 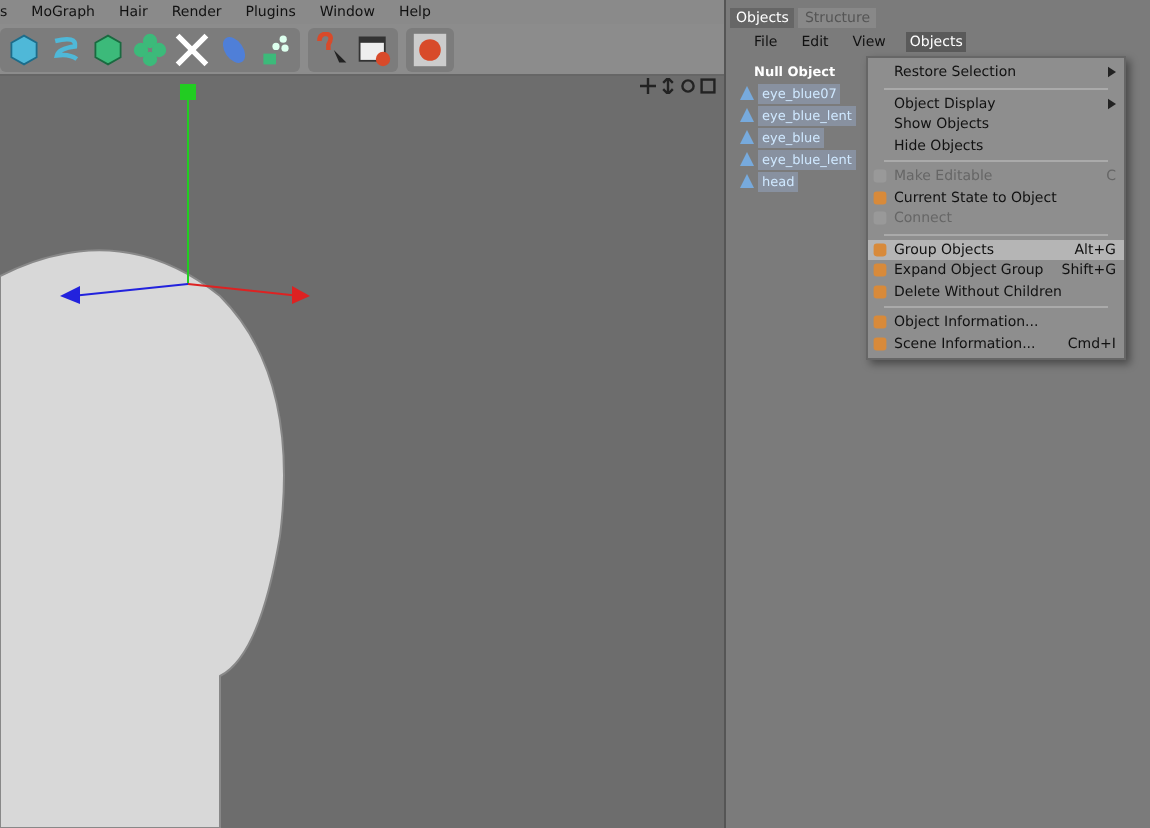 I want to click on question-cursor-icon, so click(x=332, y=49).